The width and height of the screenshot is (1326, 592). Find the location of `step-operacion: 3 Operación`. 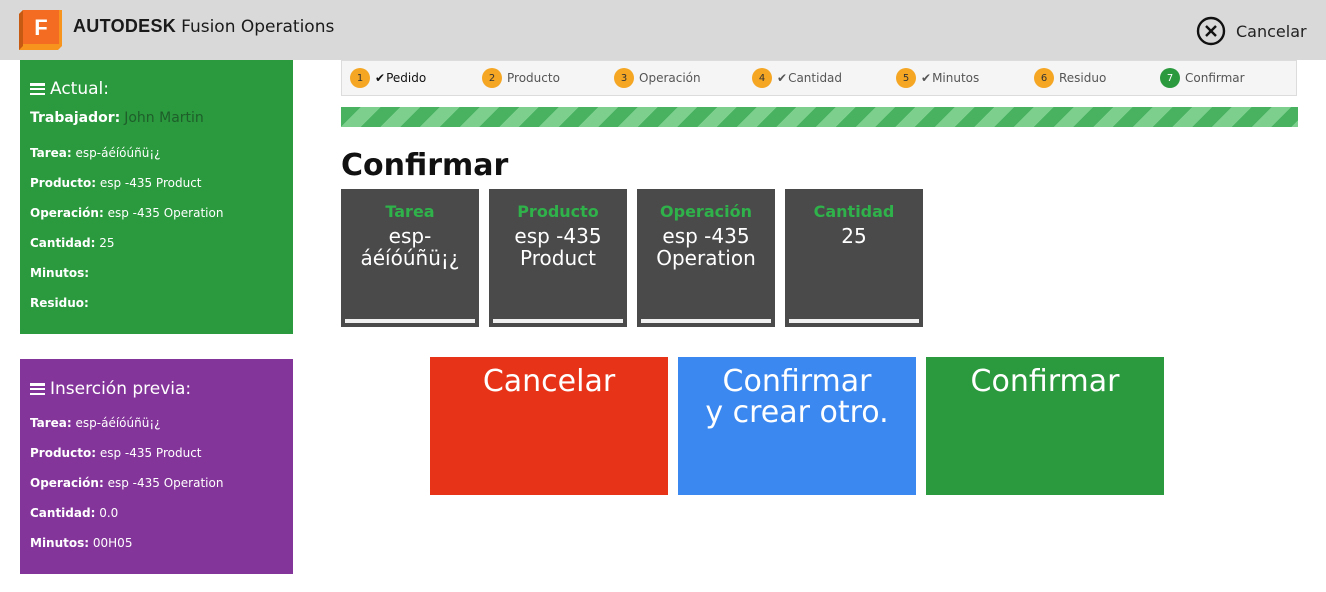

step-operacion: 3 Operación is located at coordinates (657, 78).